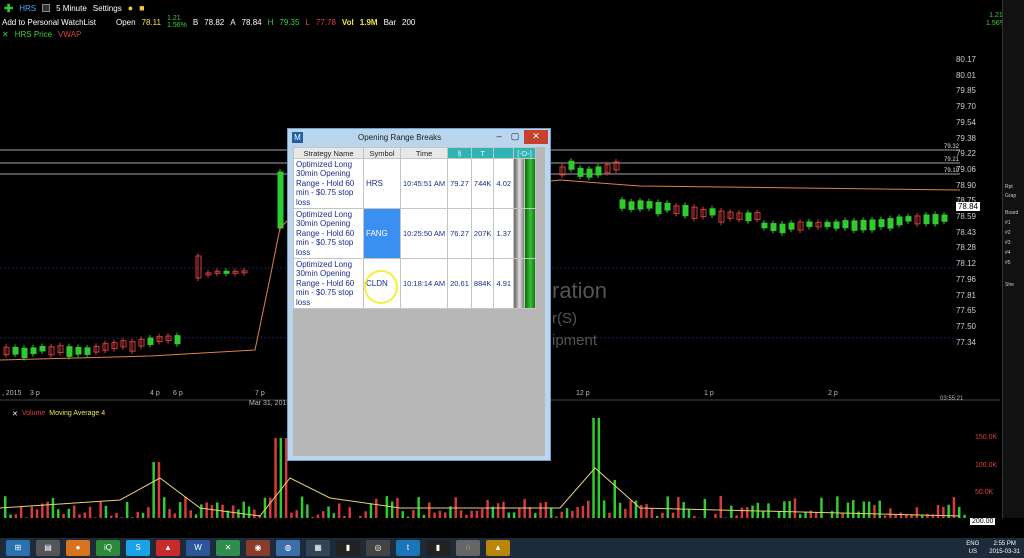  What do you see at coordinates (48, 548) in the screenshot?
I see `explorer-icon: ▤` at bounding box center [48, 548].